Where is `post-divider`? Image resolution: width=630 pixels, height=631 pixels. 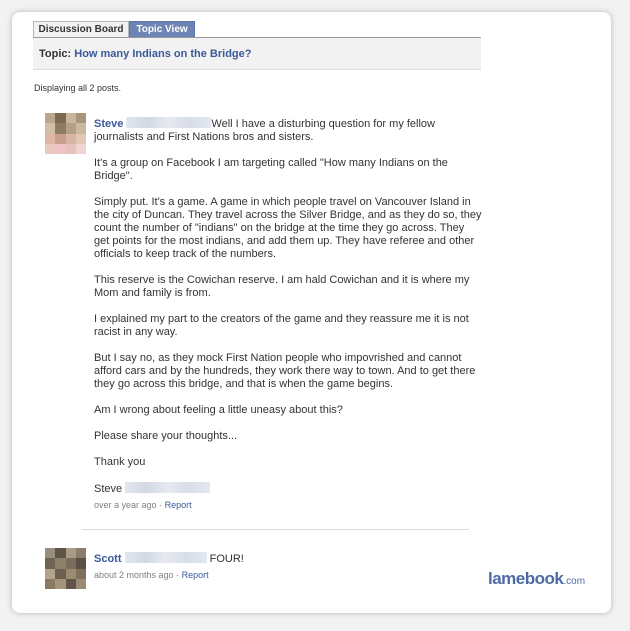
post-divider is located at coordinates (275, 529).